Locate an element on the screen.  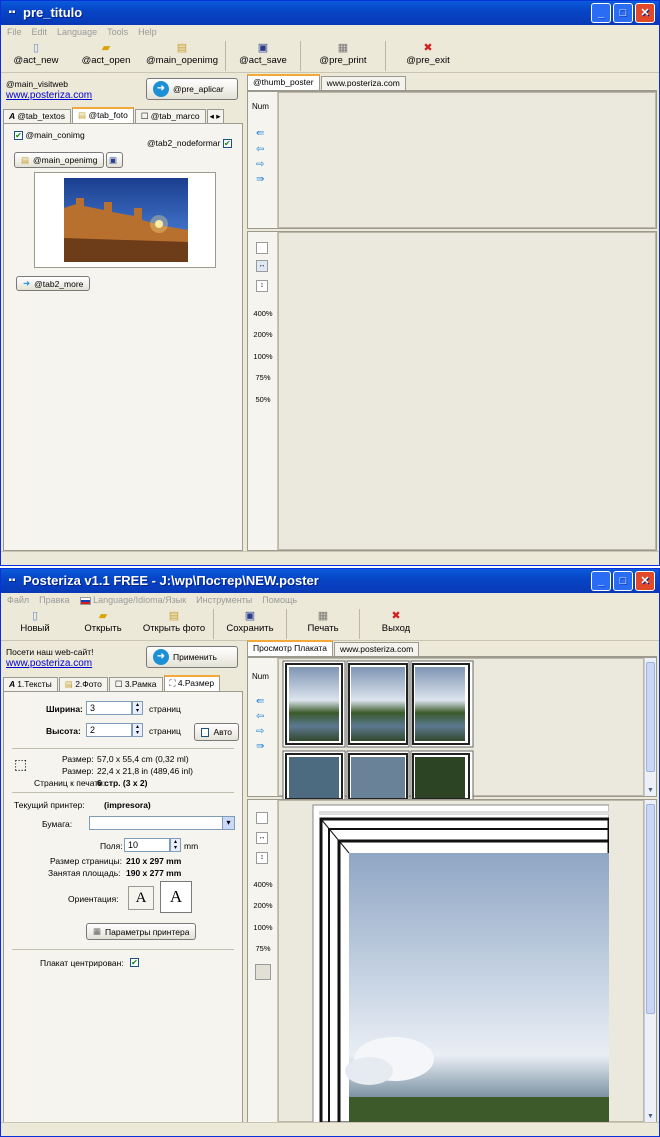
tab-texts: A 1.Тексты is located at coordinates (30, 684).